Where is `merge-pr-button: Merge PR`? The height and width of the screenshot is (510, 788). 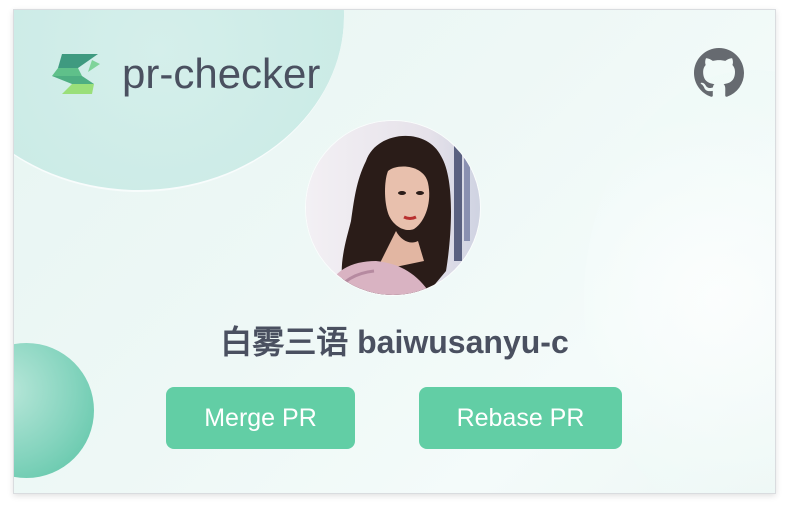
merge-pr-button: Merge PR is located at coordinates (260, 418).